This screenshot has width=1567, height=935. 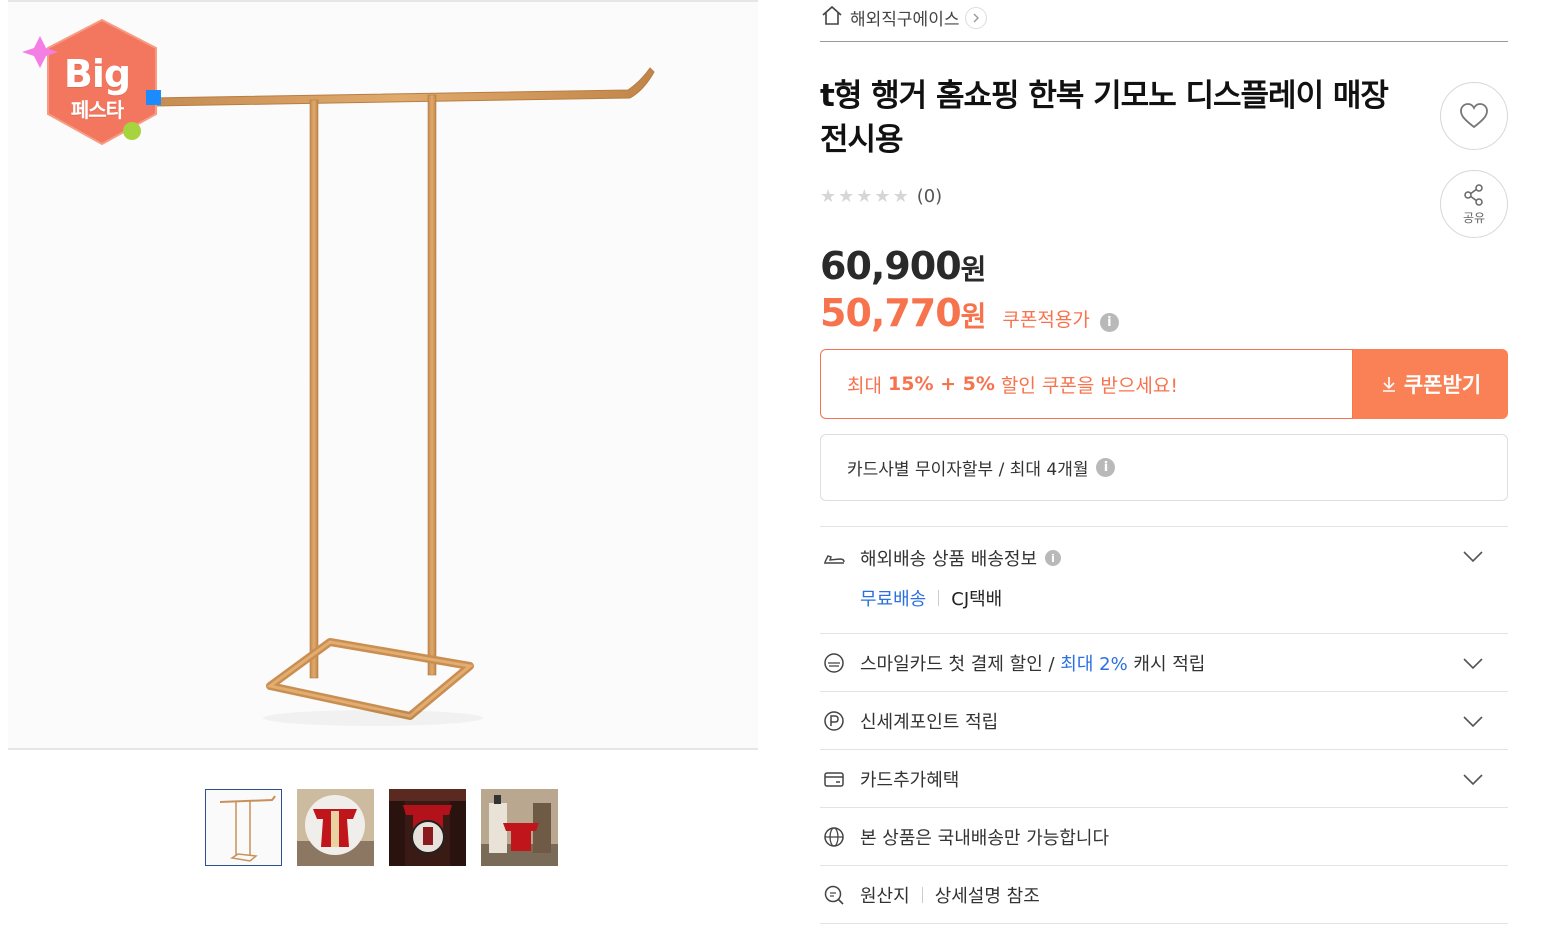 I want to click on product-title: t형 행거 홈쇼핑 한복 기모노 디스플레이 매장 전시용, so click(x=1125, y=118).